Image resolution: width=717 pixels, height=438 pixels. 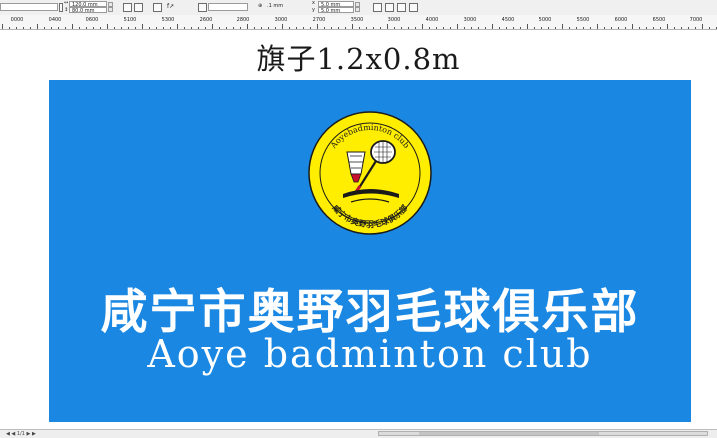 What do you see at coordinates (508, 20) in the screenshot?
I see `ruler-label: 4500` at bounding box center [508, 20].